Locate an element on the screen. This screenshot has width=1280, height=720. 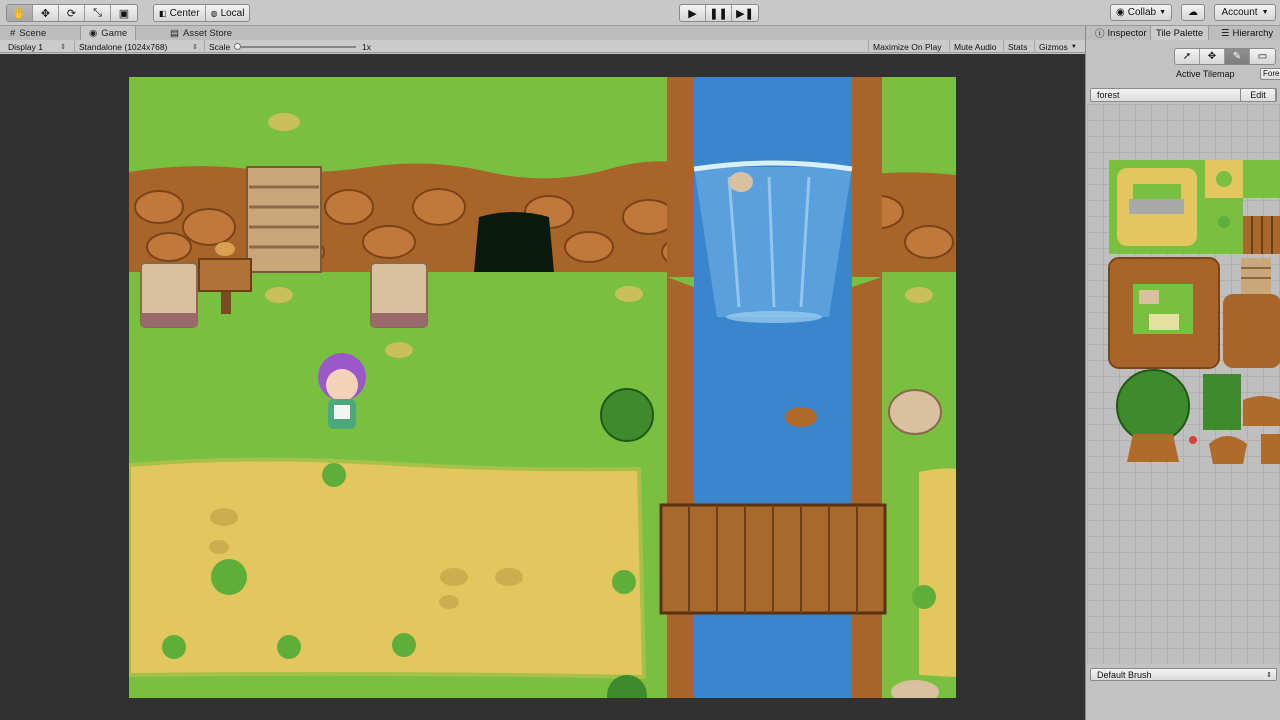
pivot-center-button: ◧ Center is located at coordinates (180, 13).